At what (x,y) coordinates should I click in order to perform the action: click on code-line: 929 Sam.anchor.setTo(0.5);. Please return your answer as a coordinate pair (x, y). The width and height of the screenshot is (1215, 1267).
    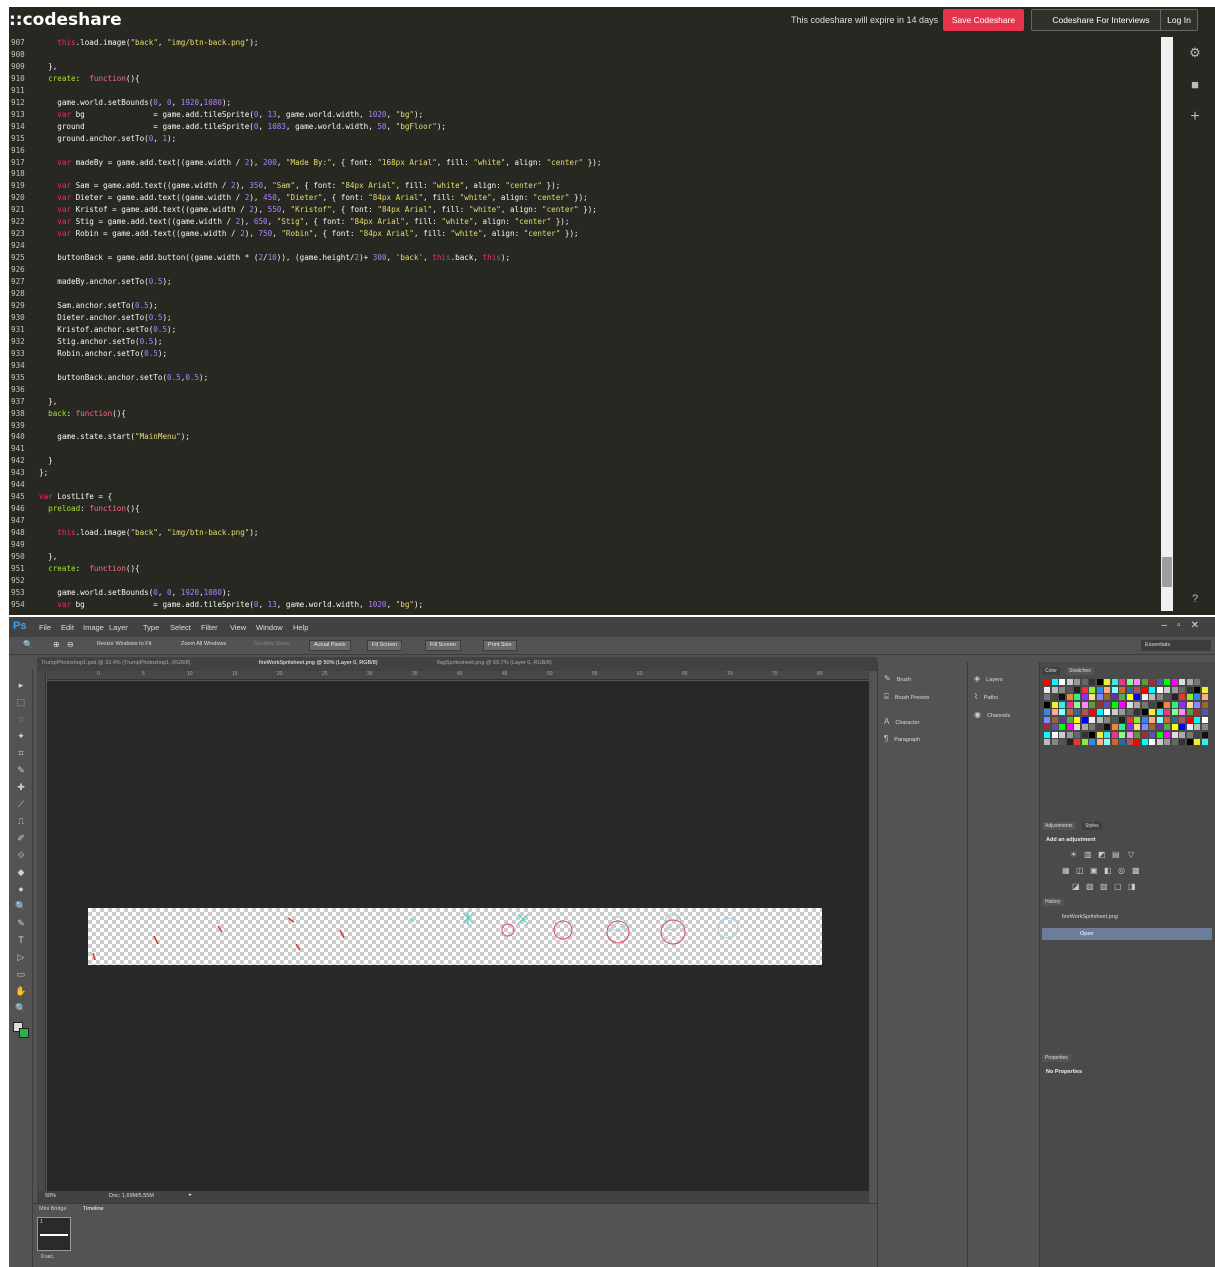
    Looking at the image, I should click on (584, 306).